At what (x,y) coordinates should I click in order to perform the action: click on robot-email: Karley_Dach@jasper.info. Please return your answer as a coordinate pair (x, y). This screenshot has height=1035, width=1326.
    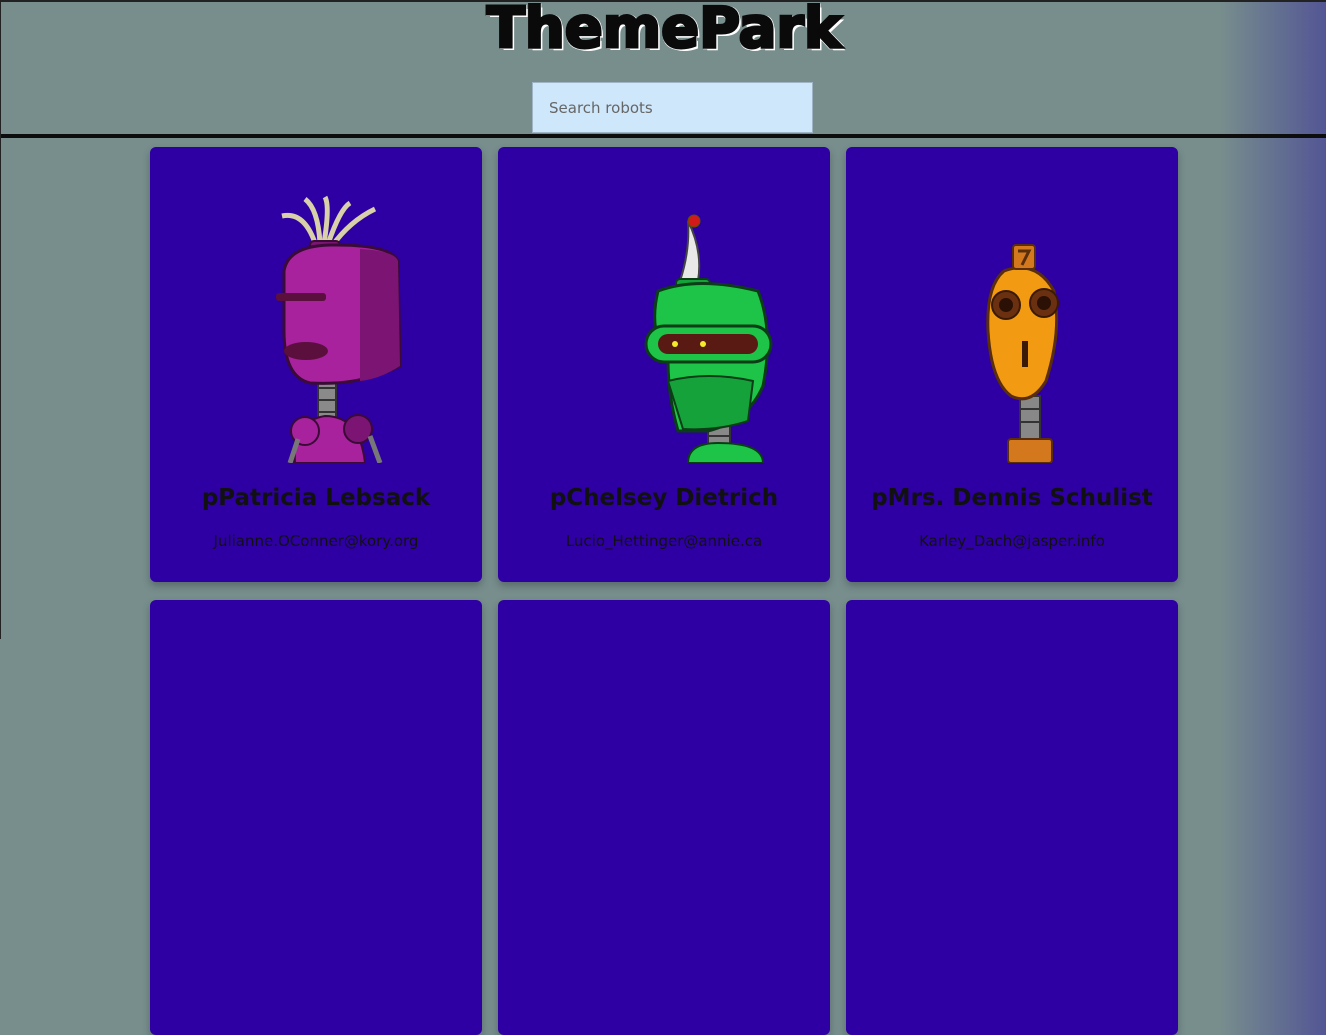
    Looking at the image, I should click on (1012, 541).